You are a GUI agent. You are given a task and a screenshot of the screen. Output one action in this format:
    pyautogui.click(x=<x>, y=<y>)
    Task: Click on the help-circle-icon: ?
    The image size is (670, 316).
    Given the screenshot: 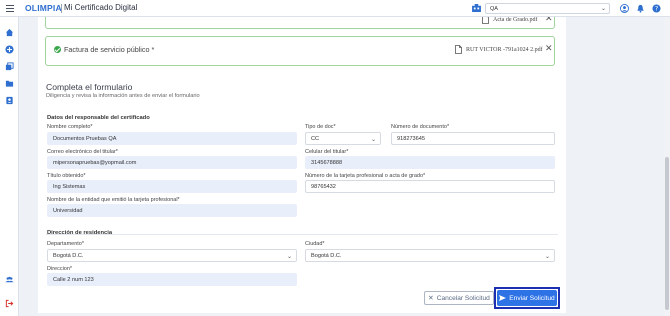 What is the action you would take?
    pyautogui.click(x=656, y=8)
    